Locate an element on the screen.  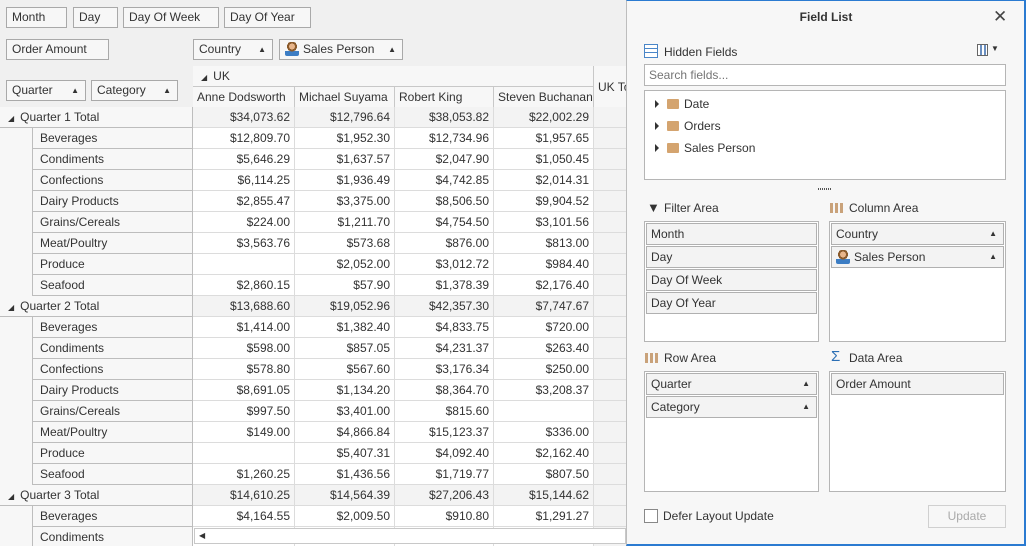
column-header-sales-person: Robert King is located at coordinates (444, 97).